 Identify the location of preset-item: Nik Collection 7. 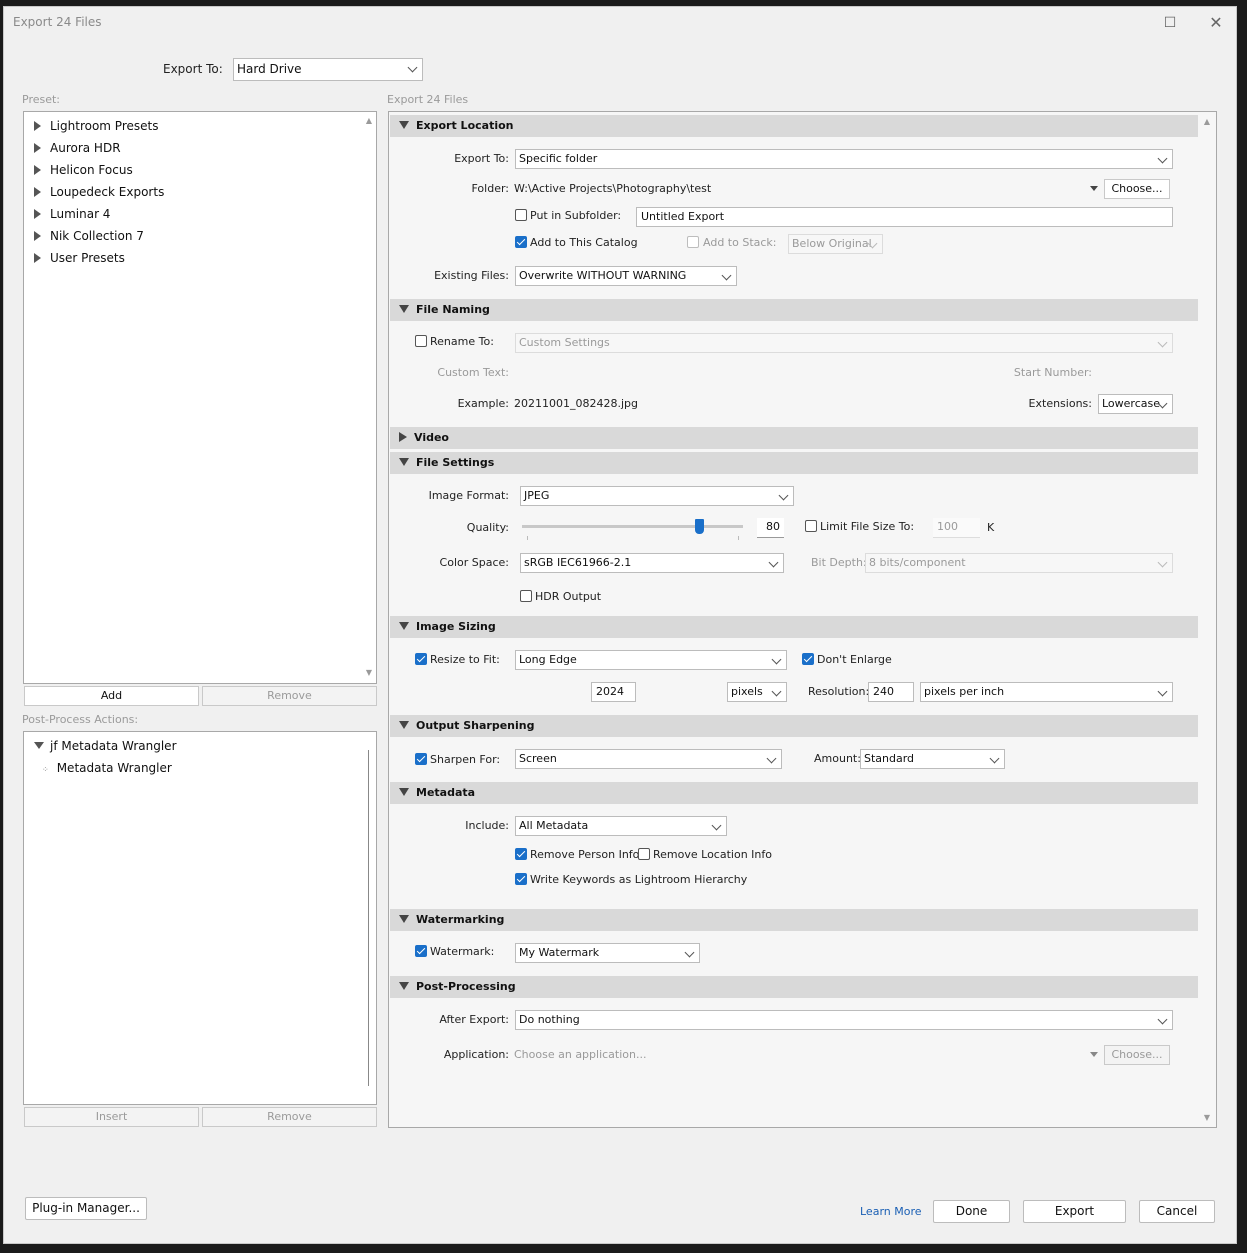
(89, 236).